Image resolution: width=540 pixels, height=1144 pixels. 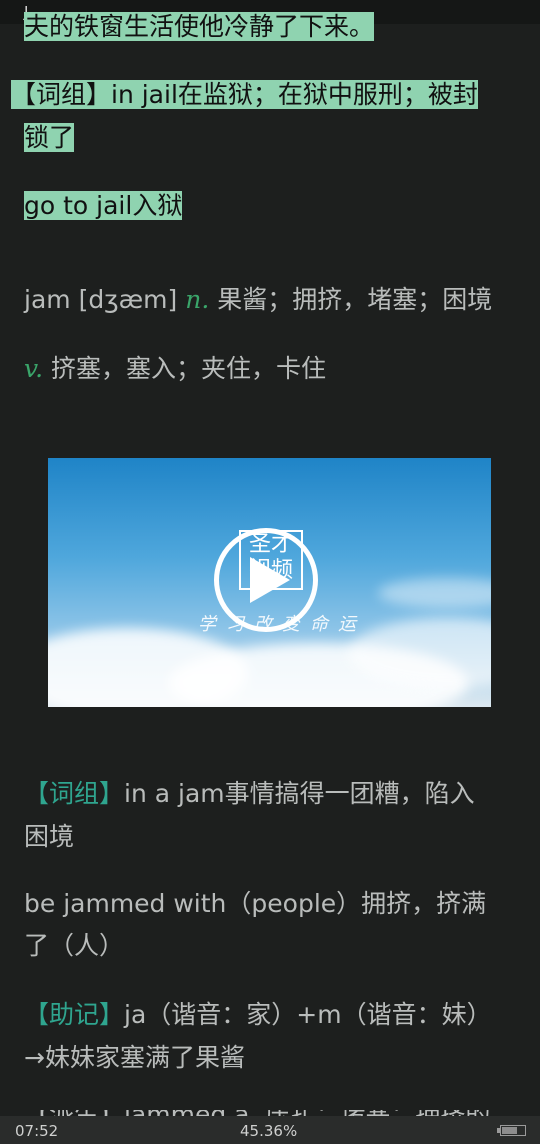 What do you see at coordinates (197, 299) in the screenshot?
I see `pos-noun: n.` at bounding box center [197, 299].